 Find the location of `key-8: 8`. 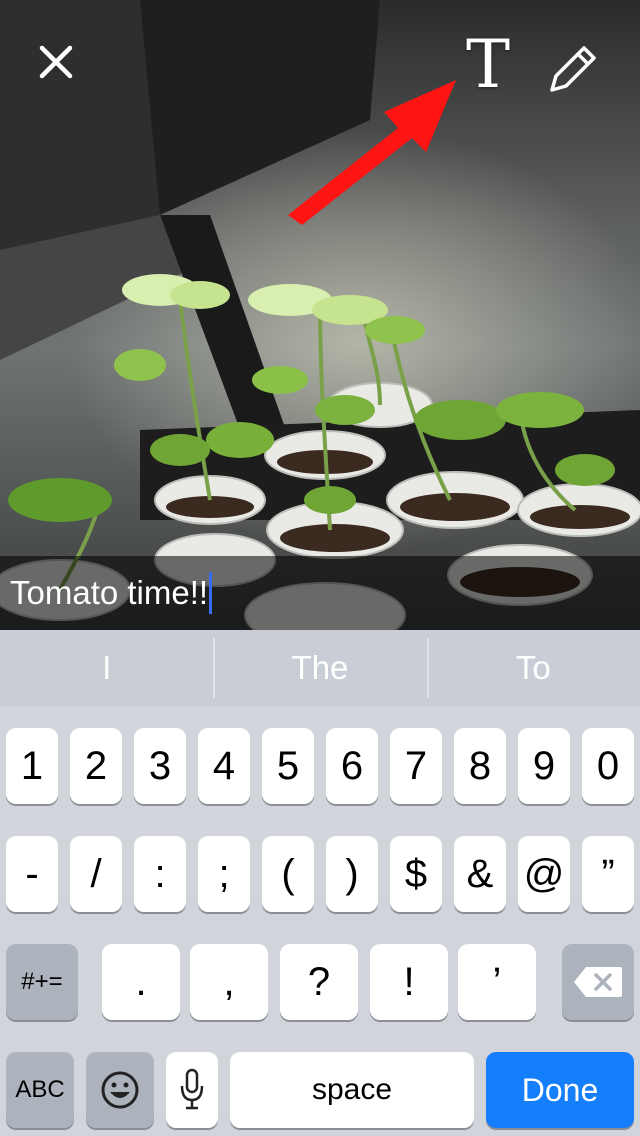

key-8: 8 is located at coordinates (480, 766).